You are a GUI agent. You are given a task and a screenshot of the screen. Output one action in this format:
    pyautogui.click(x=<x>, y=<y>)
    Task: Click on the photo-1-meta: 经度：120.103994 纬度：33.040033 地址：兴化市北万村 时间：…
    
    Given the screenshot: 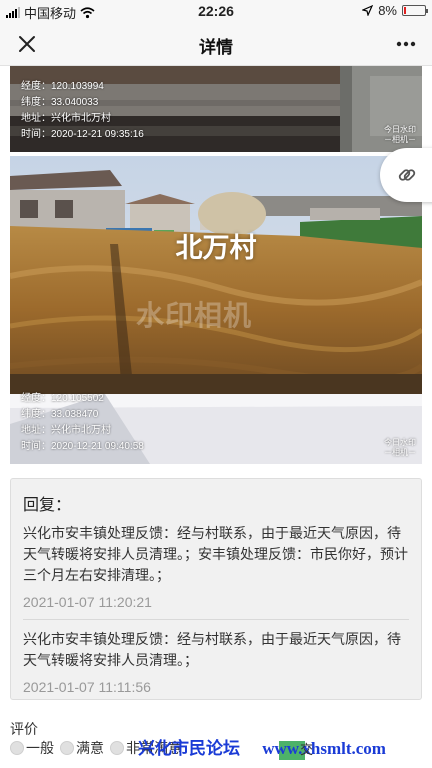 What is the action you would take?
    pyautogui.click(x=82, y=110)
    